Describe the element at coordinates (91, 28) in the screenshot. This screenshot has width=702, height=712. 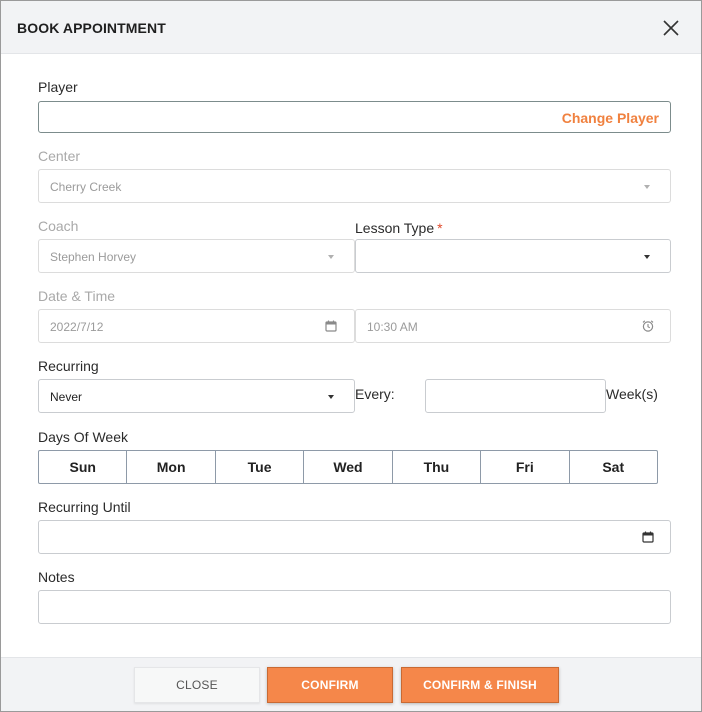
I see `dialog-title: BOOK APPOINTMENT` at that location.